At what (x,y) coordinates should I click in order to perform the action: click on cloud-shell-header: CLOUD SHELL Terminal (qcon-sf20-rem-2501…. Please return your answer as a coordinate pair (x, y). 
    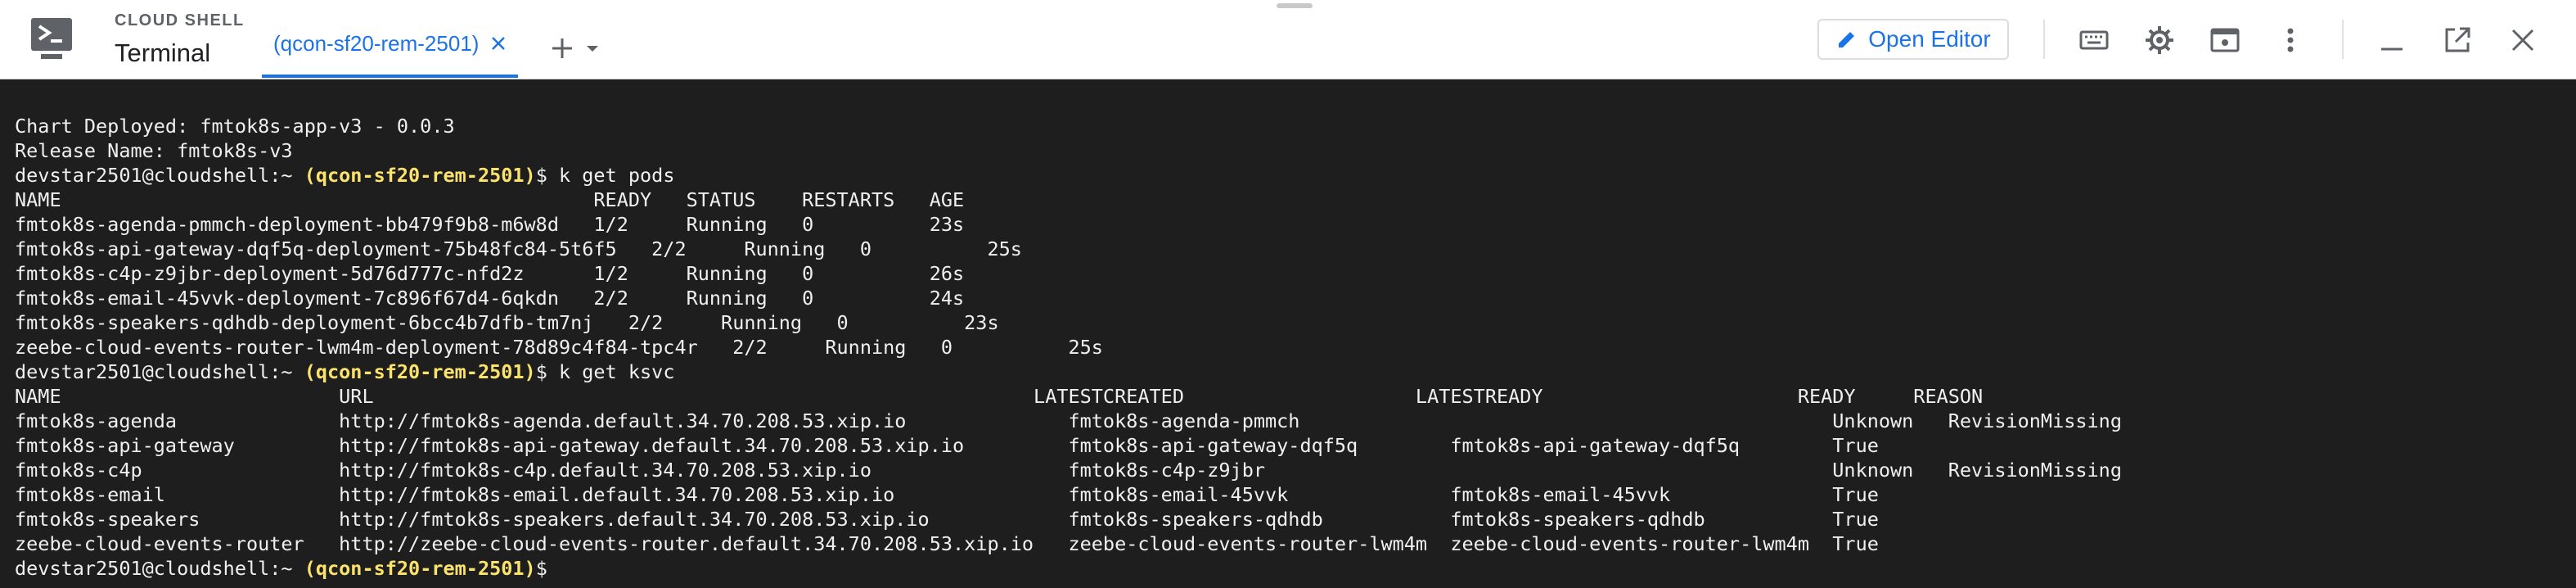
    Looking at the image, I should click on (1288, 39).